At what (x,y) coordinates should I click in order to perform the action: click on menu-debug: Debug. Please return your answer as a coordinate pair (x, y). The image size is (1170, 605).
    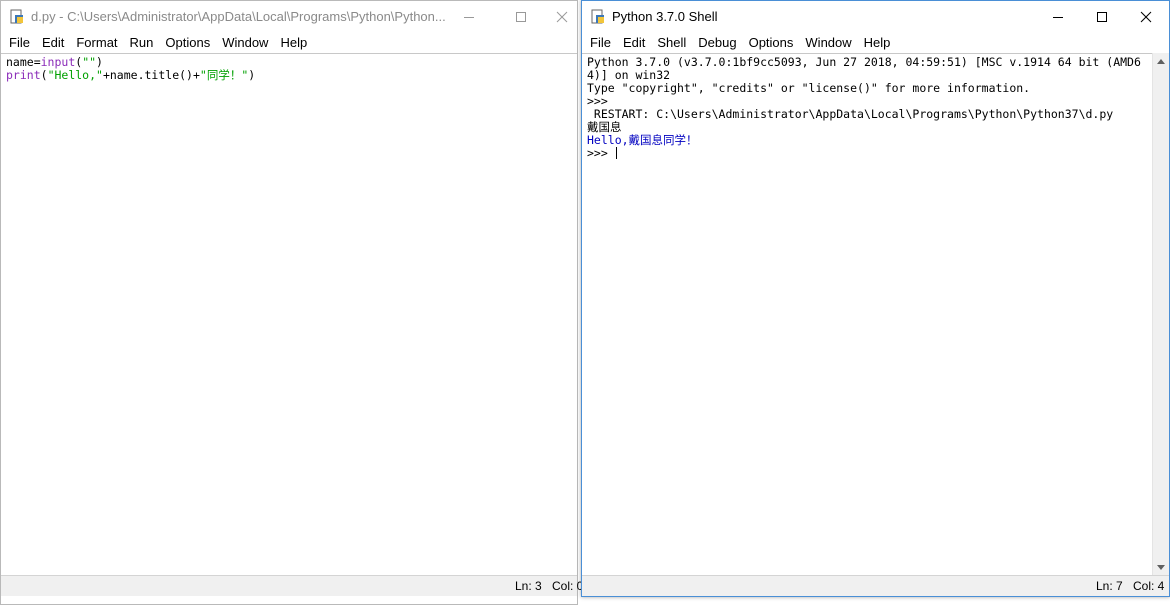
    Looking at the image, I should click on (717, 43).